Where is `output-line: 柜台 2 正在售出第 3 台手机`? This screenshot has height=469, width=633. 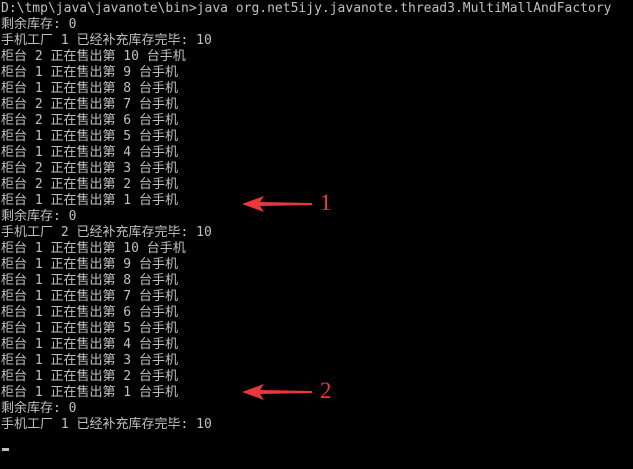
output-line: 柜台 2 正在售出第 3 台手机 is located at coordinates (89, 168).